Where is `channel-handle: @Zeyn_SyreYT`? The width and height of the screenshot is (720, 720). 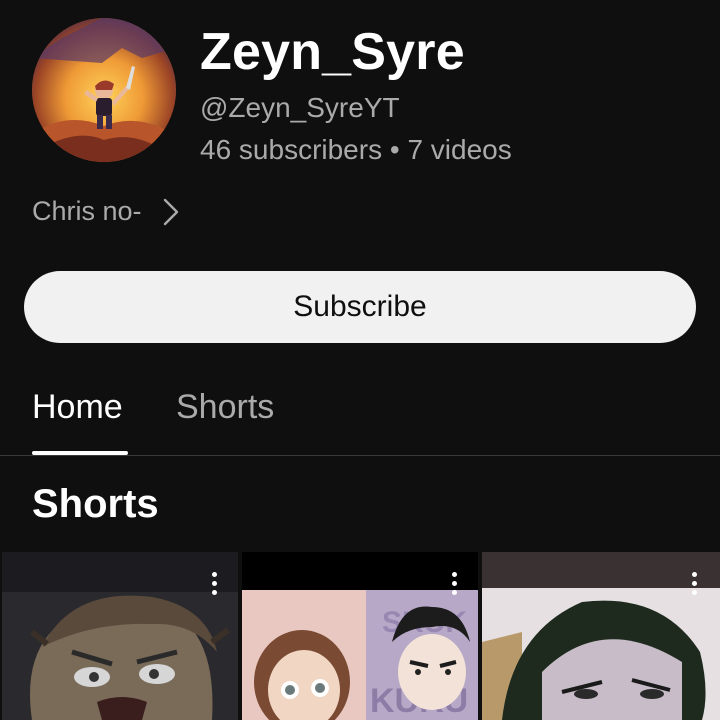 channel-handle: @Zeyn_SyreYT is located at coordinates (300, 107).